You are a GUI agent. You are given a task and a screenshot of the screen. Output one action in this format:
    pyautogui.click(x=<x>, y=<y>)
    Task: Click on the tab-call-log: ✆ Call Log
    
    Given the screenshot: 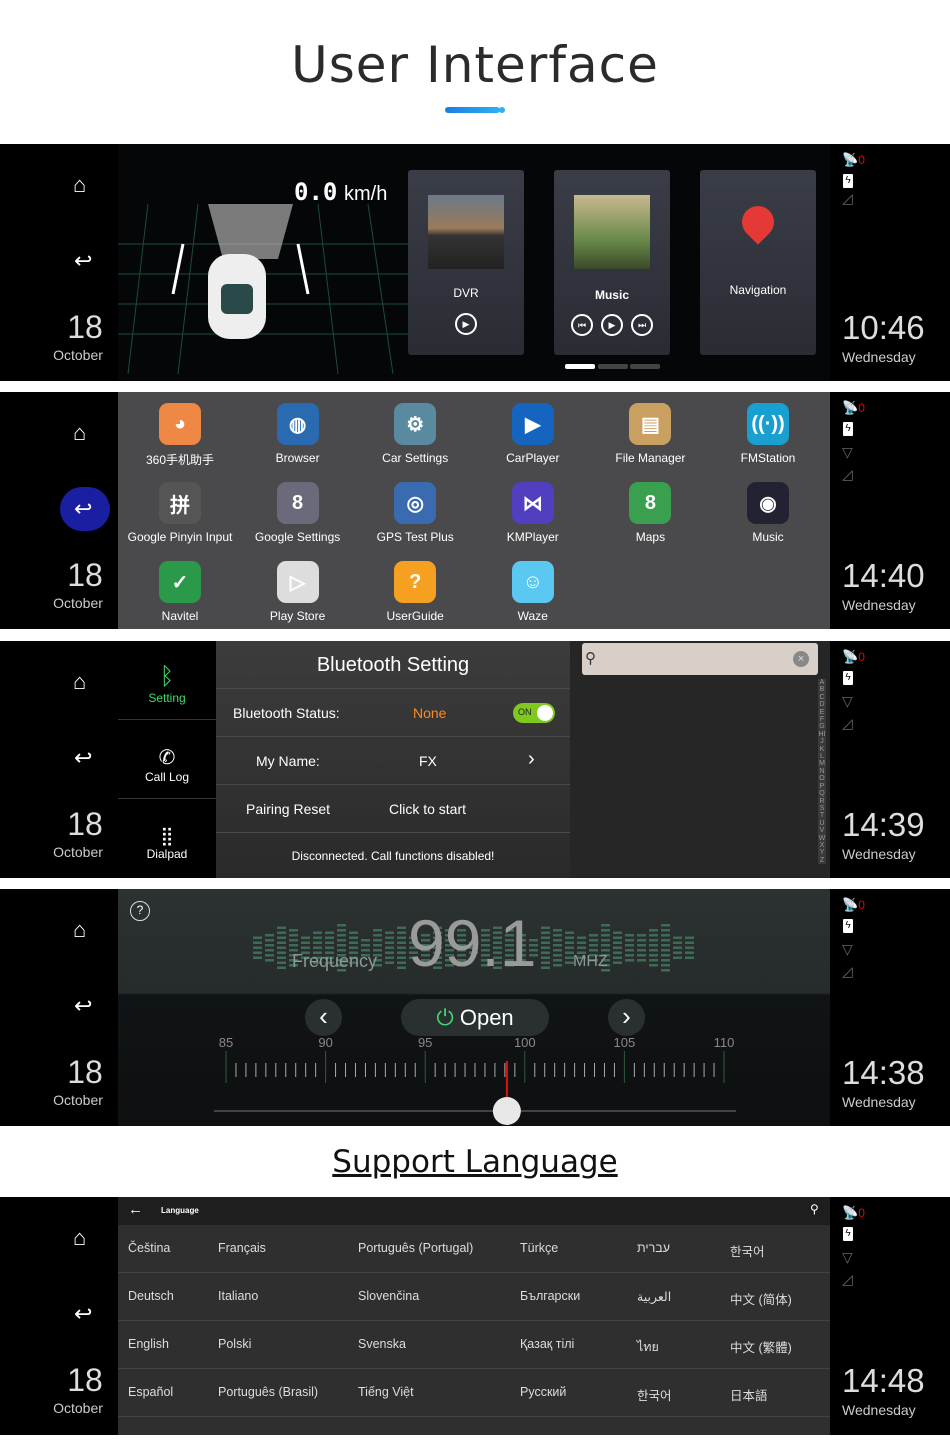 What is the action you would take?
    pyautogui.click(x=167, y=760)
    